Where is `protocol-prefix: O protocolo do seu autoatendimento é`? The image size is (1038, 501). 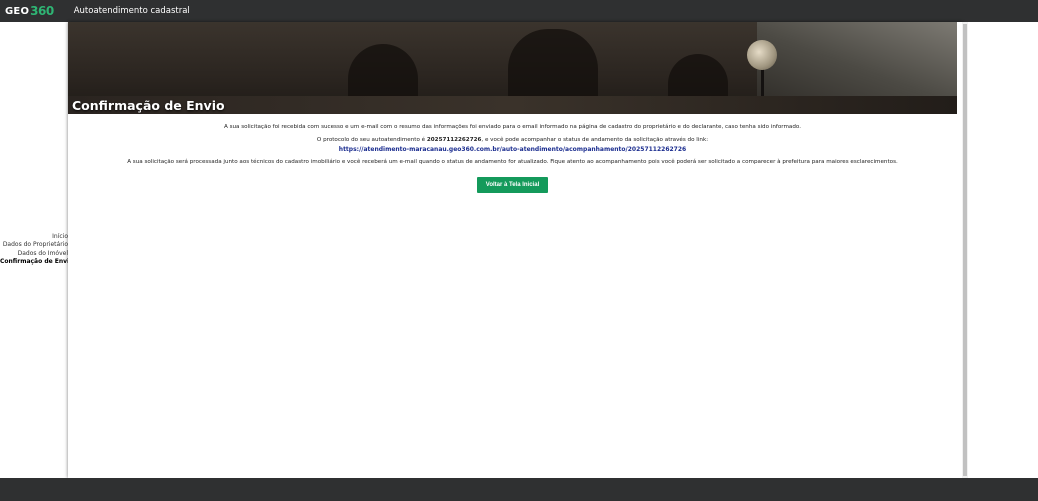 protocol-prefix: O protocolo do seu autoatendimento é is located at coordinates (371, 139).